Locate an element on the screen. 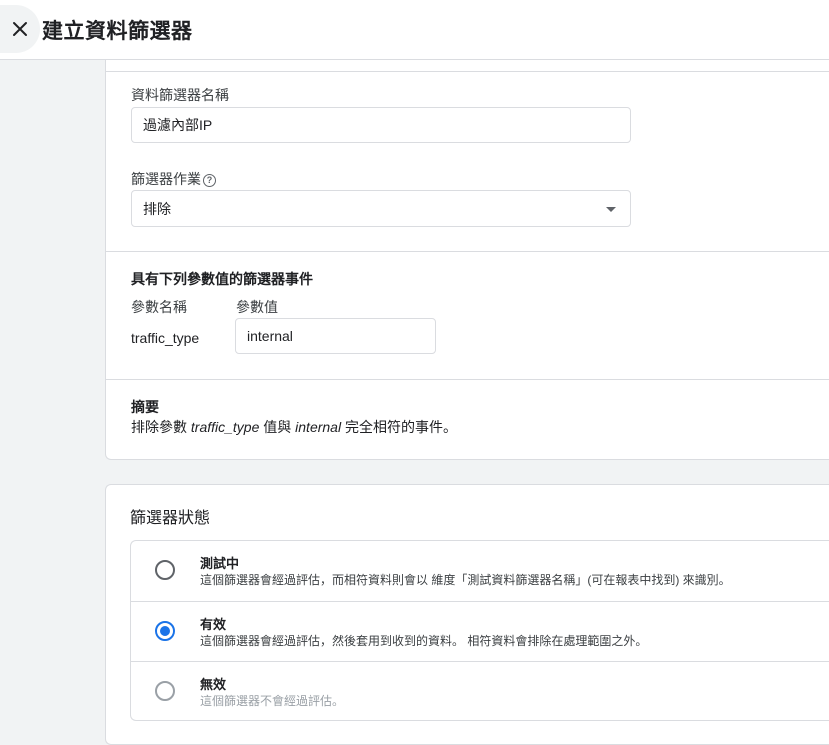 This screenshot has width=829, height=745. filter-name-label: 資料篩選器名稱 is located at coordinates (180, 95).